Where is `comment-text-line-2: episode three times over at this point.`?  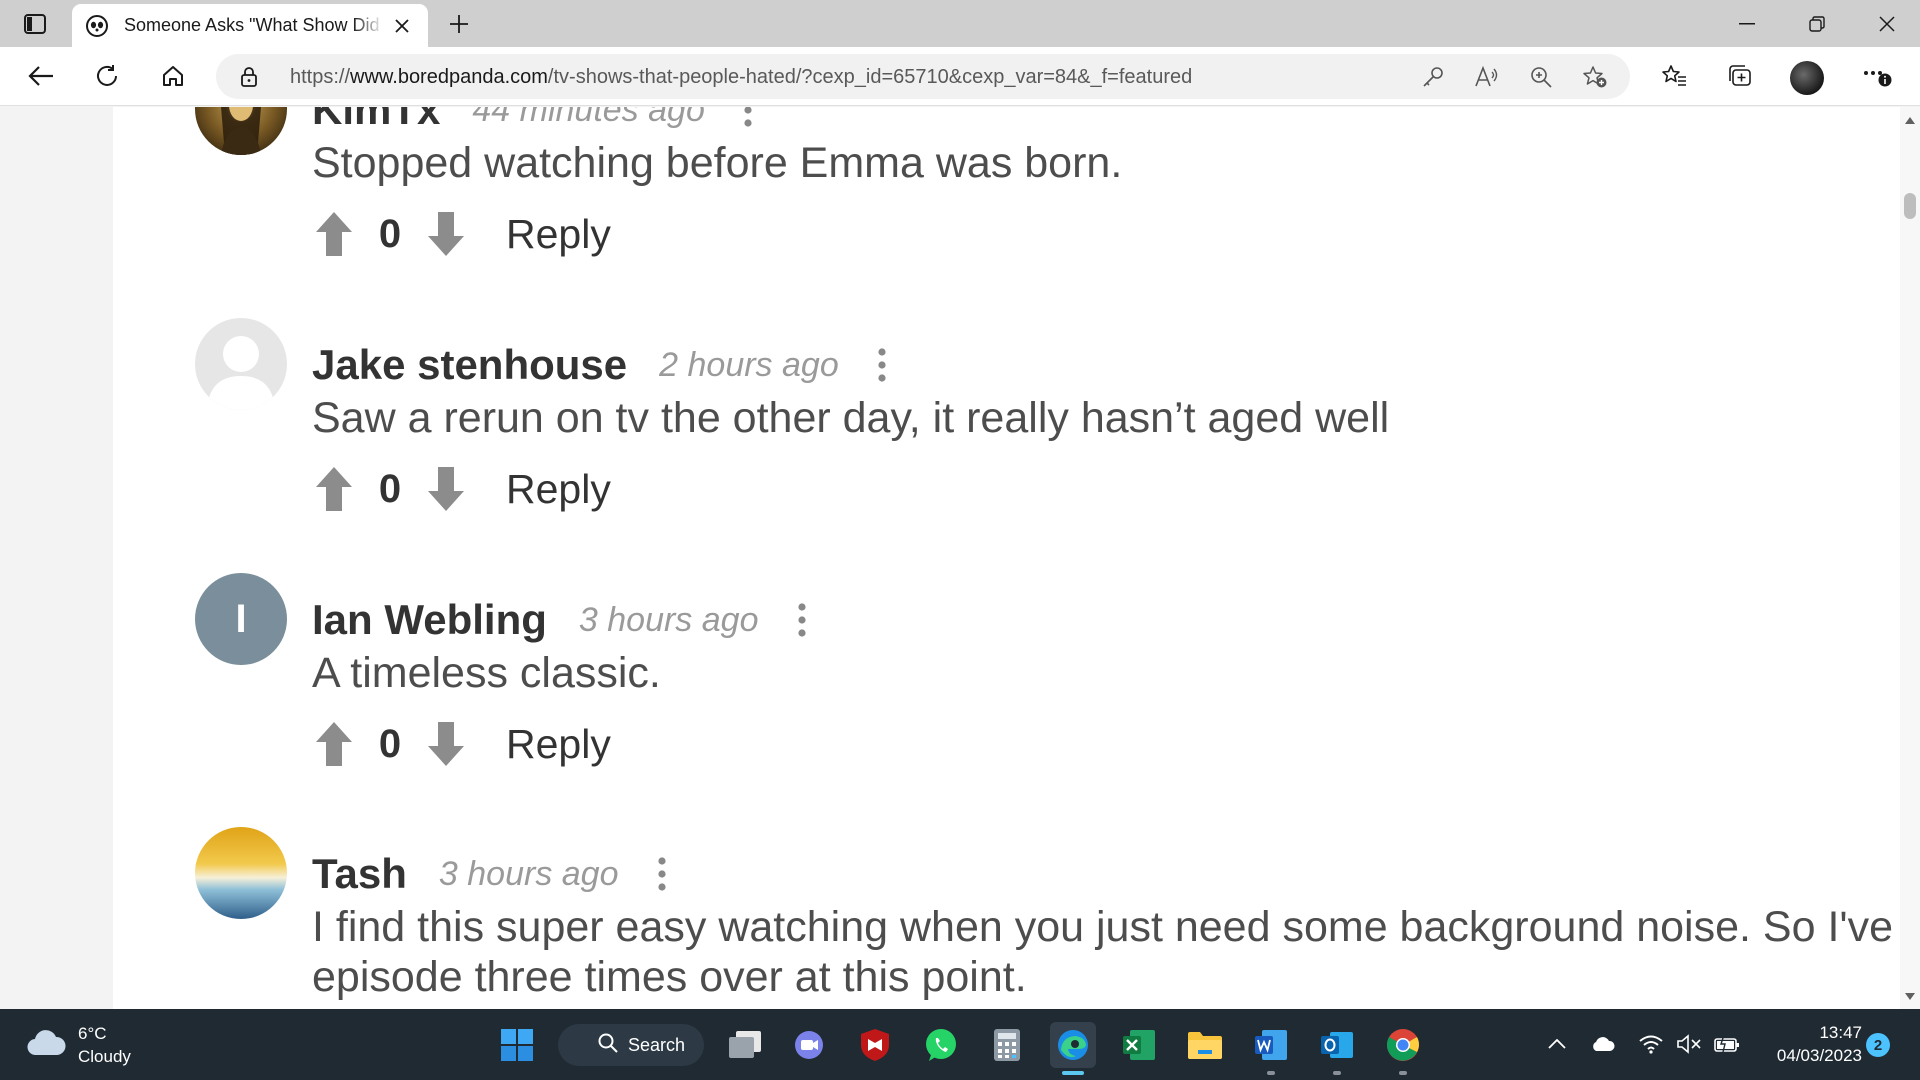 comment-text-line-2: episode three times over at this point. is located at coordinates (669, 977).